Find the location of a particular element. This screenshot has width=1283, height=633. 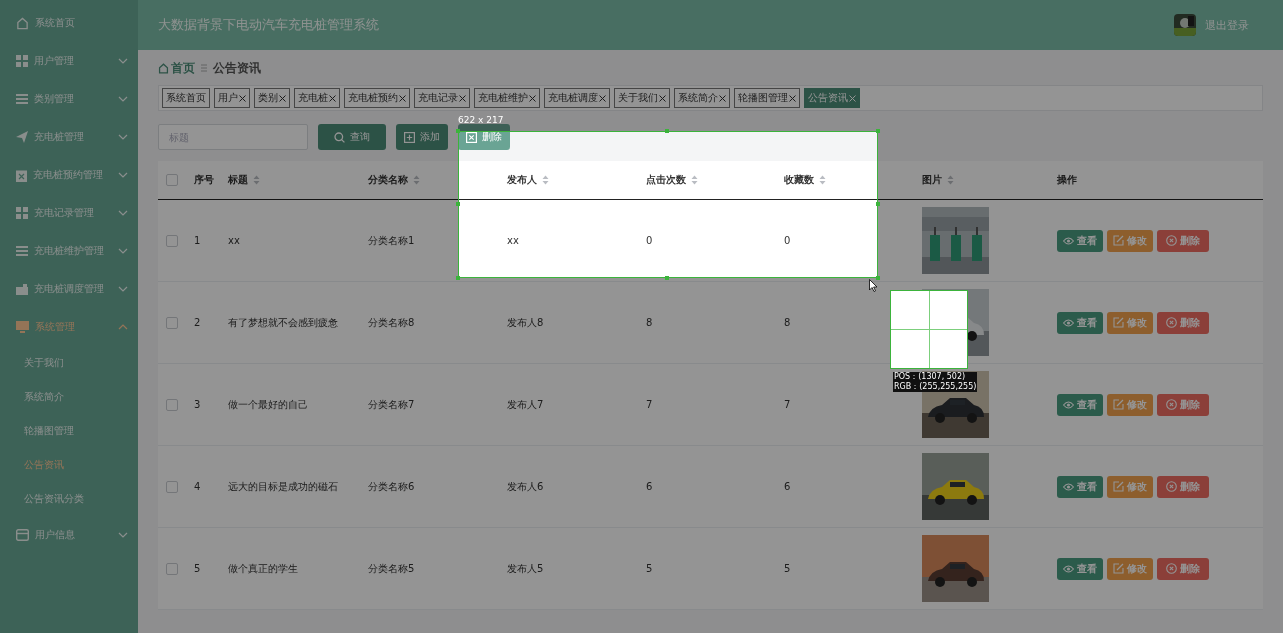

column-header: 发布人 is located at coordinates (528, 180).